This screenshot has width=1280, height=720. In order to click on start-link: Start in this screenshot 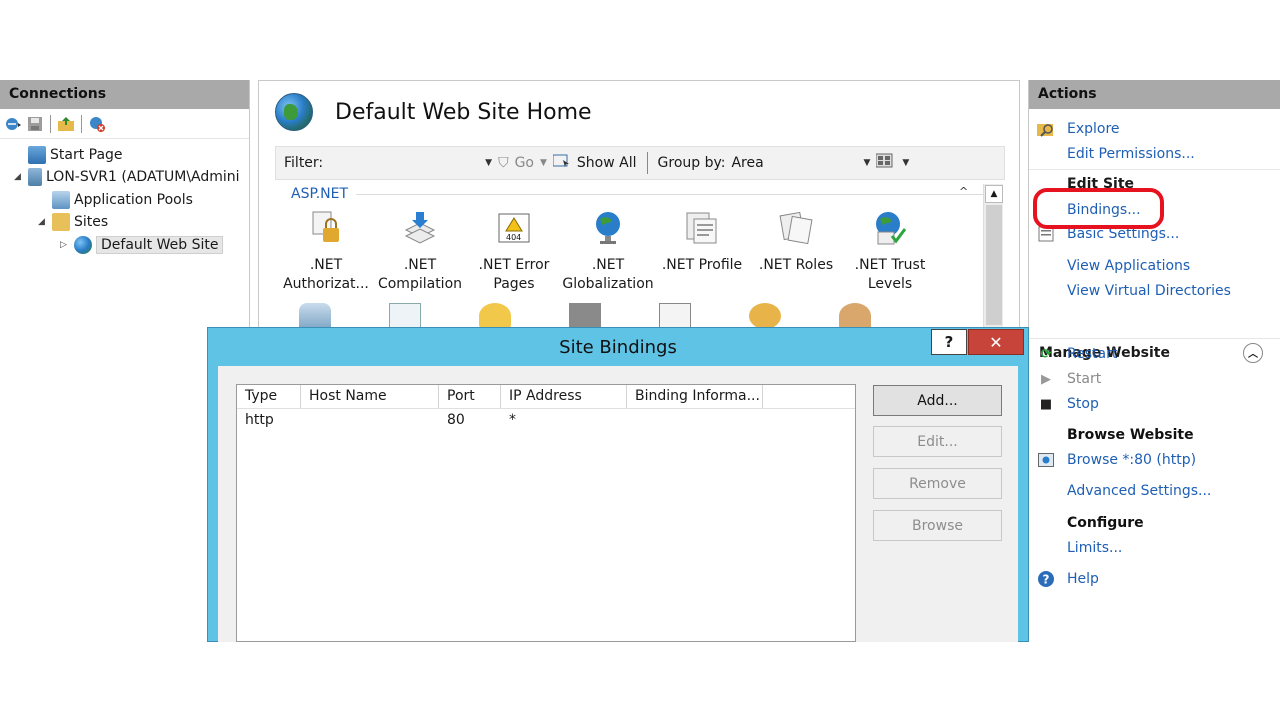, I will do `click(1084, 379)`.